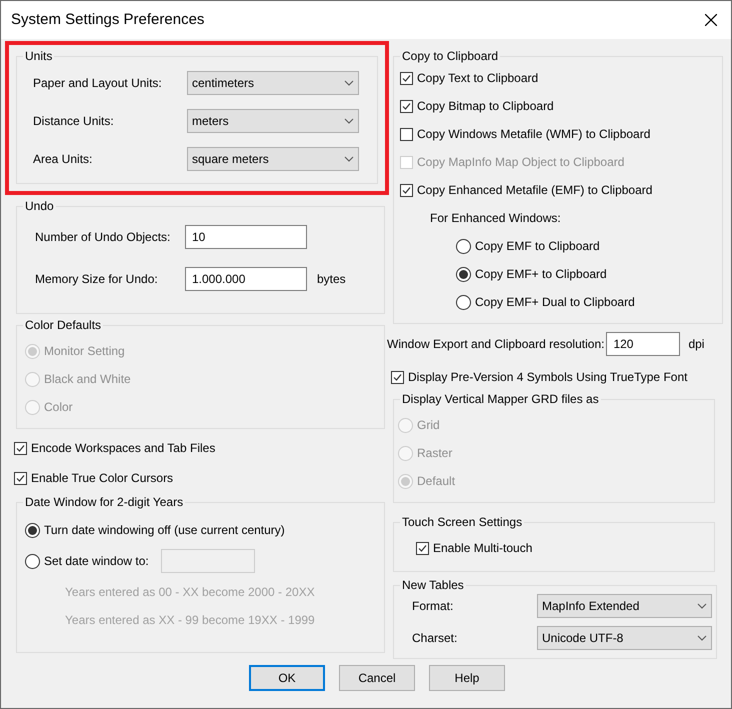  I want to click on group-title: Display Vertical Mapper GRD files as, so click(500, 399).